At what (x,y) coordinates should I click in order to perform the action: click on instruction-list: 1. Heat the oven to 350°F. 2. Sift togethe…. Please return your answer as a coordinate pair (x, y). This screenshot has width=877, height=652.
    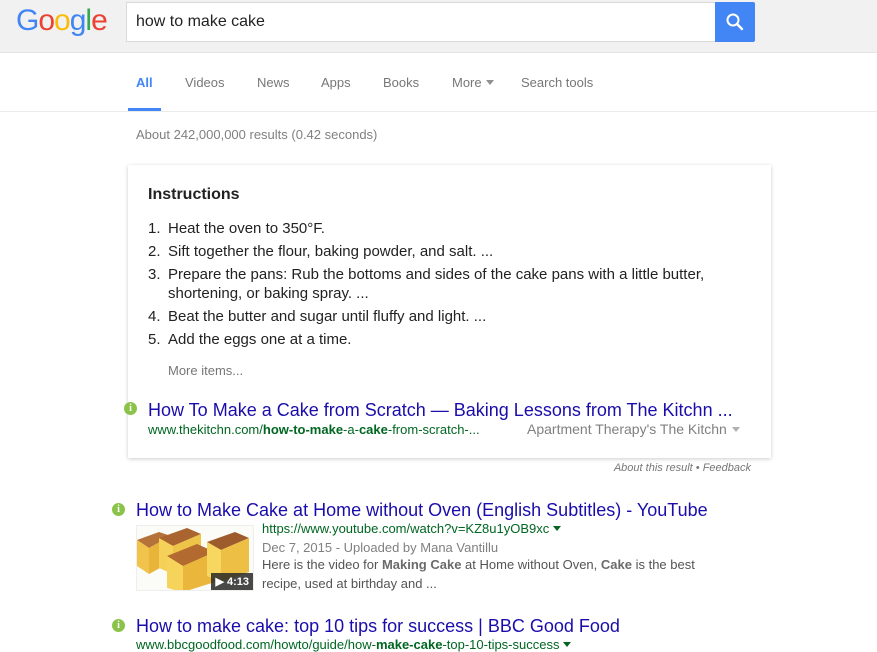
    Looking at the image, I should click on (448, 286).